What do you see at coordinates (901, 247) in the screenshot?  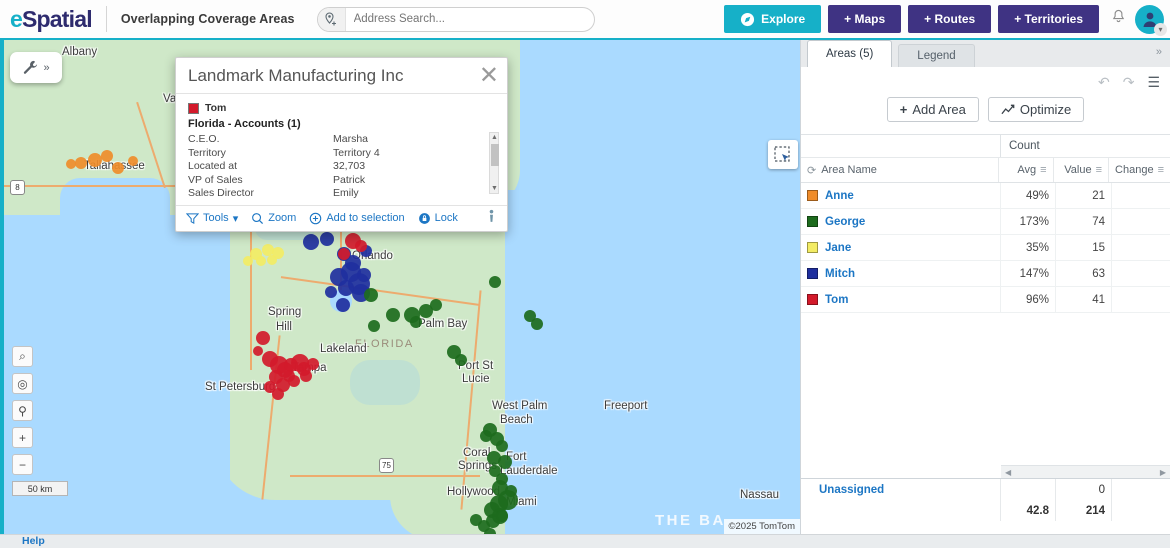 I see `area-name-cell: Jane` at bounding box center [901, 247].